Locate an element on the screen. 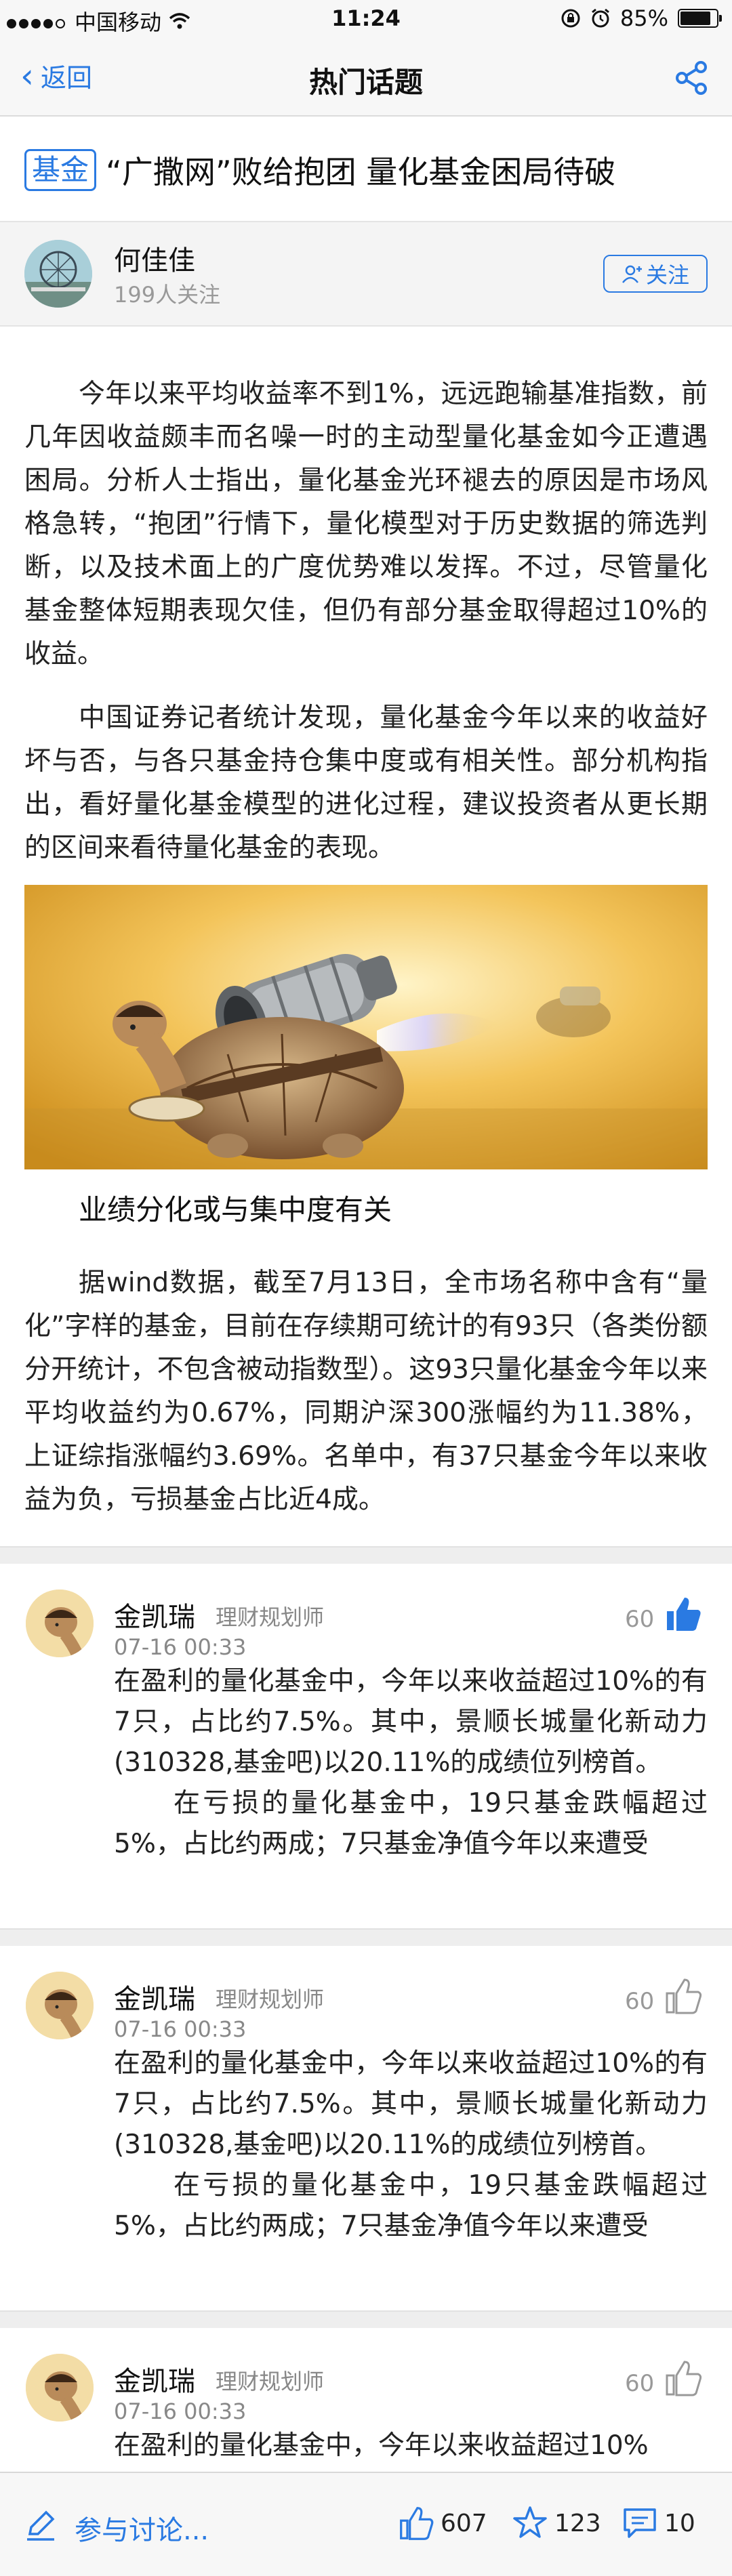  comment-icon is located at coordinates (640, 2523).